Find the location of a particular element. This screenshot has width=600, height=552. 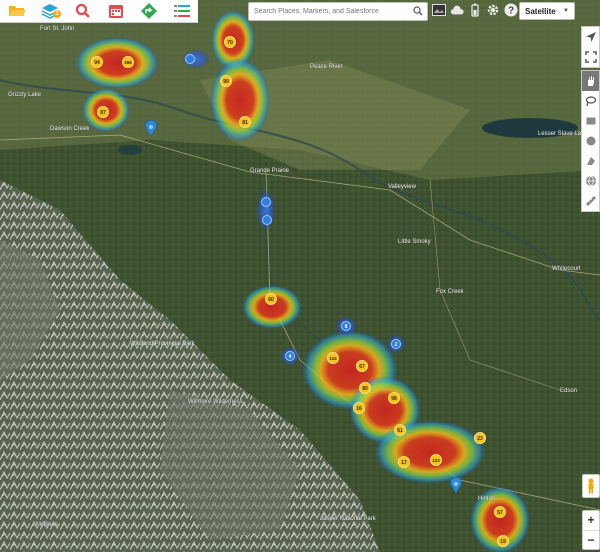

map-type-select: Satellite ▼ is located at coordinates (547, 11).